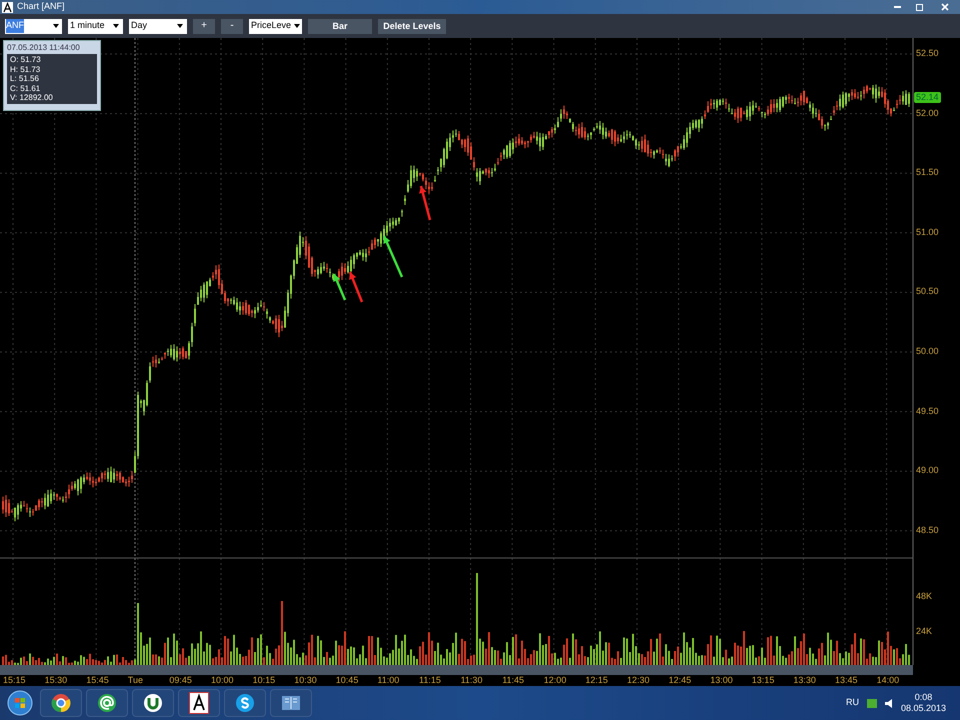 This screenshot has height=720, width=960. Describe the element at coordinates (923, 697) in the screenshot. I see `clock-time: 0:08` at that location.